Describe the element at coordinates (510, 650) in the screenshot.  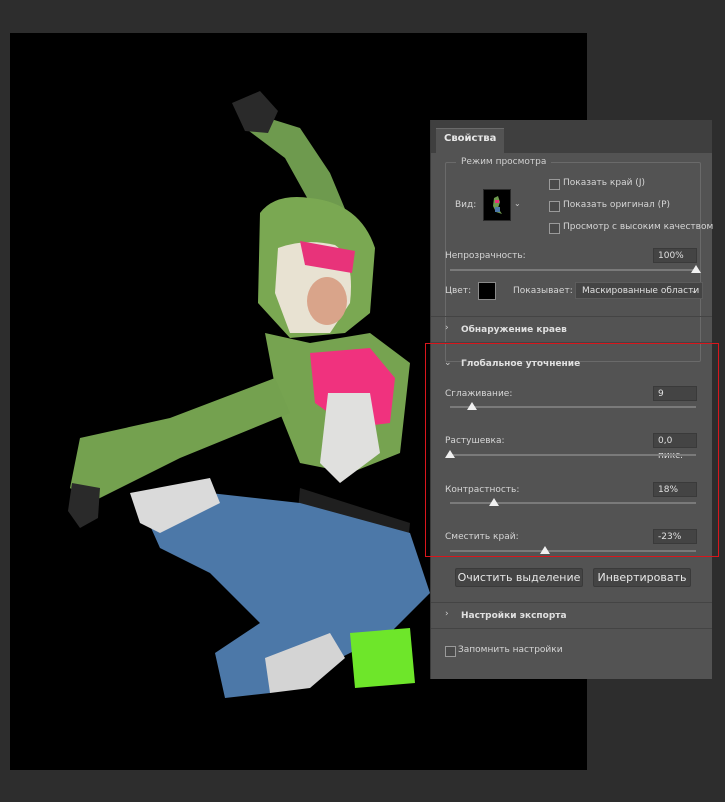
I see `remember-settings-label: Запомнить настройки` at that location.